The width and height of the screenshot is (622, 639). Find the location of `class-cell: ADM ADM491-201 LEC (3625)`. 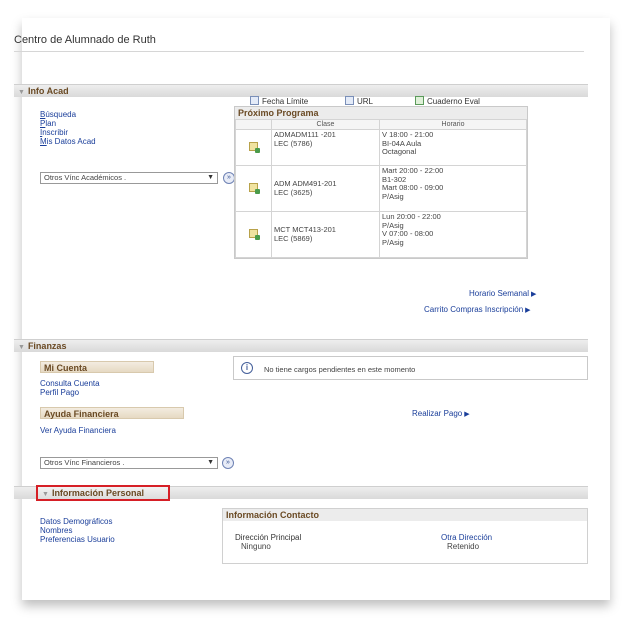

class-cell: ADM ADM491-201 LEC (3625) is located at coordinates (325, 188).